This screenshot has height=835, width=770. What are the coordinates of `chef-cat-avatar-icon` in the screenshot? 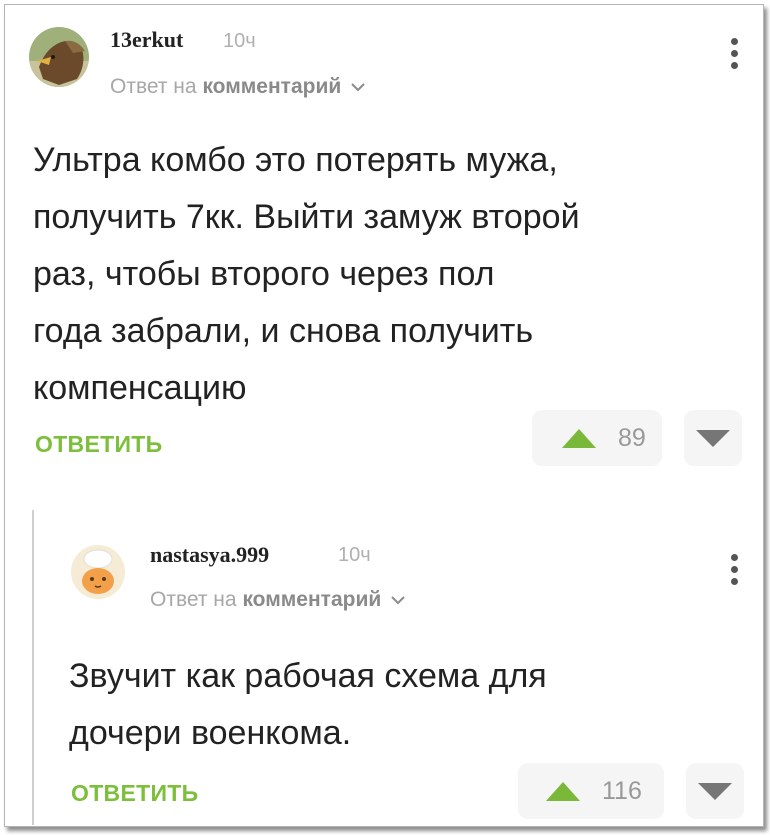 It's located at (98, 572).